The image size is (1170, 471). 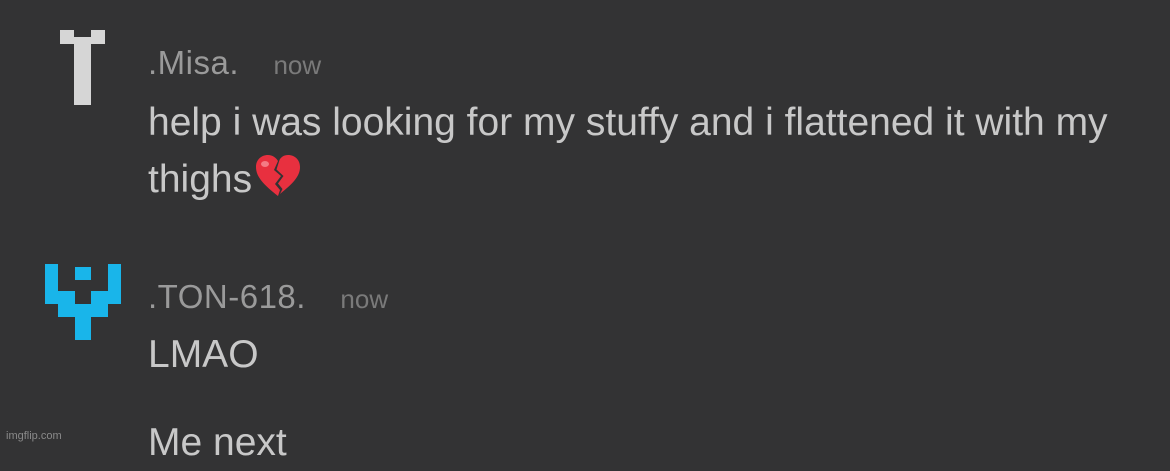 I want to click on message-header: .TON-618. now, so click(x=268, y=297).